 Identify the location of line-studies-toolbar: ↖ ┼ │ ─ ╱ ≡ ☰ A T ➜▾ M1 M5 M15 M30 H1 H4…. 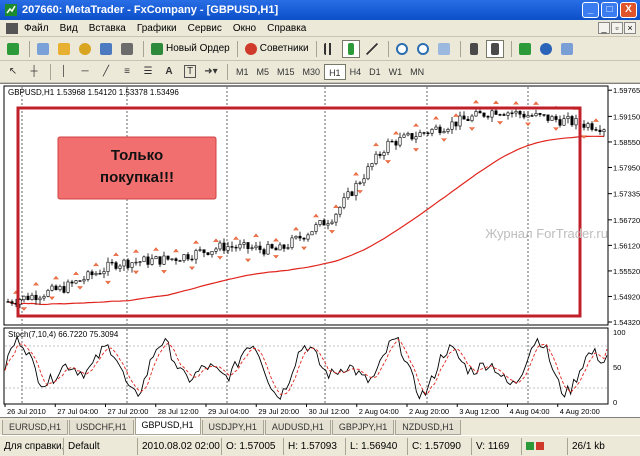
(320, 72).